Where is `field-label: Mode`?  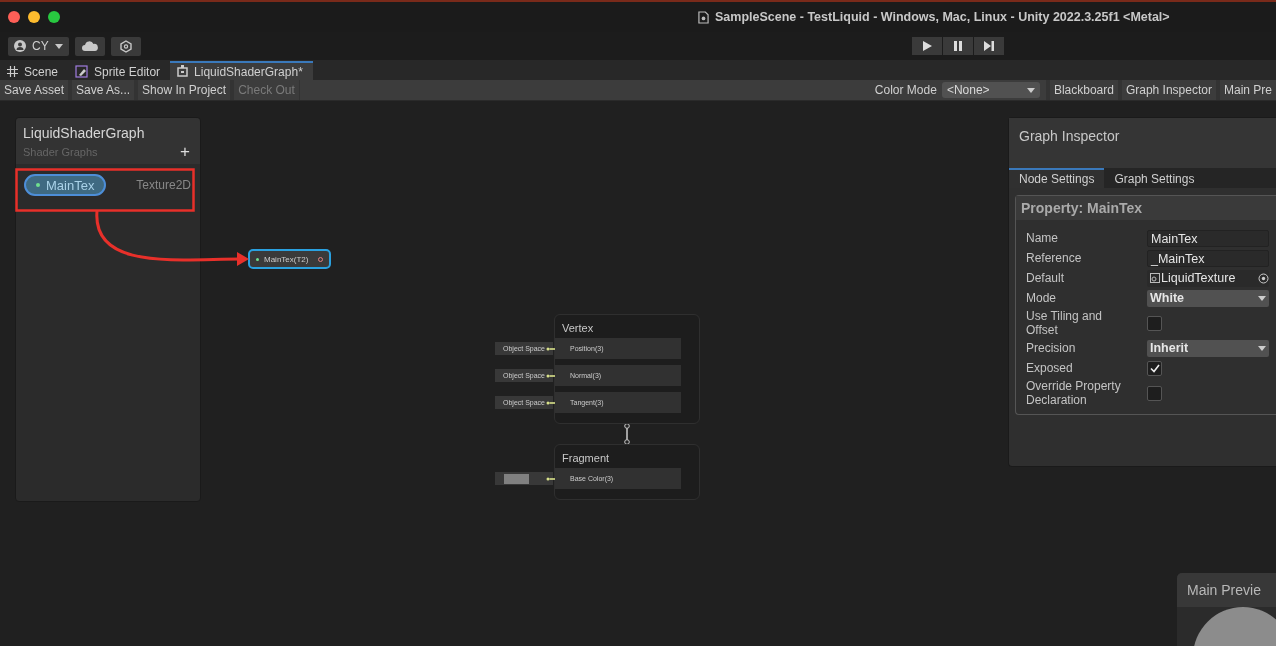 field-label: Mode is located at coordinates (1042, 298).